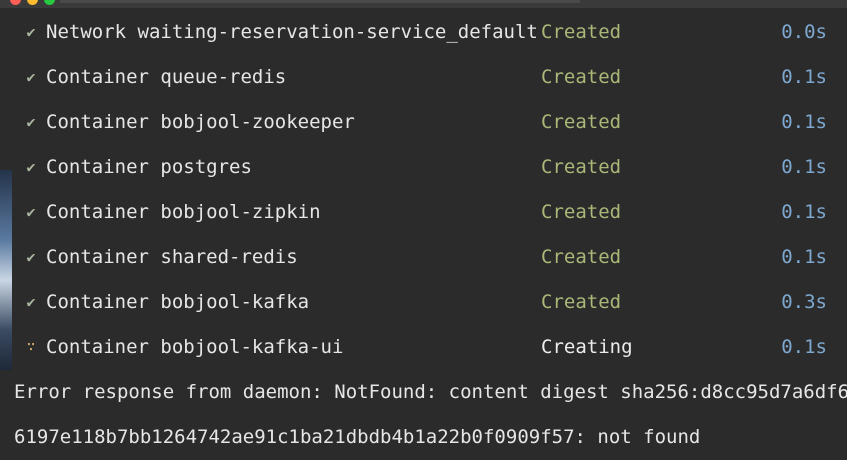 The image size is (847, 460). What do you see at coordinates (15, 2) in the screenshot?
I see `close-window-button` at bounding box center [15, 2].